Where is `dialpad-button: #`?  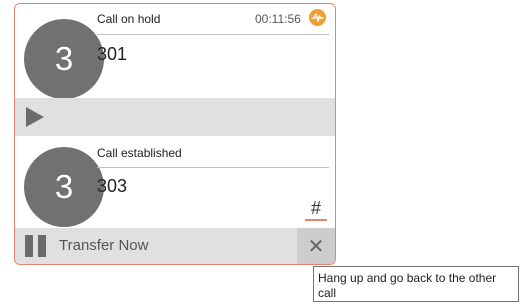
dialpad-button: # is located at coordinates (316, 209).